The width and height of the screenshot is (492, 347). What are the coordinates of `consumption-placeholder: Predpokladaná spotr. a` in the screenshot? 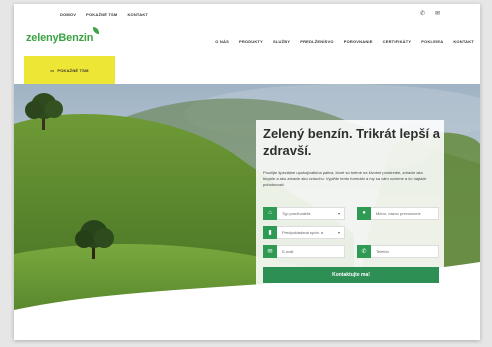 It's located at (303, 232).